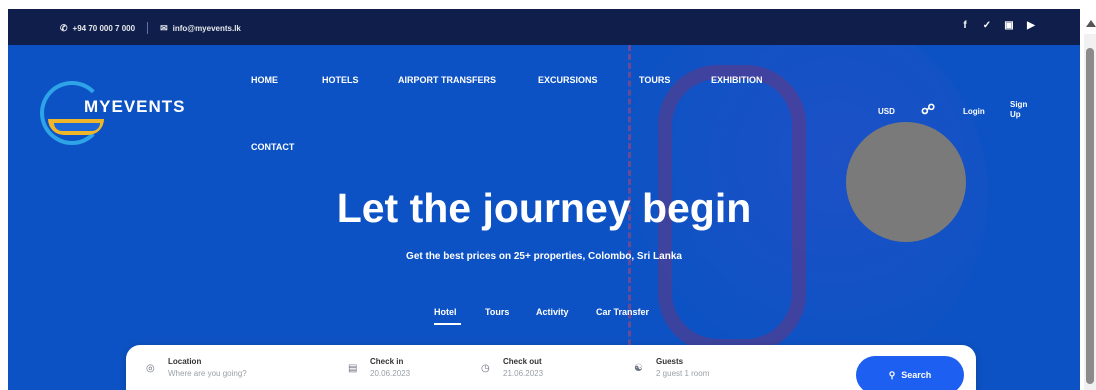 The image size is (1096, 390). What do you see at coordinates (77, 127) in the screenshot?
I see `logo-wave` at bounding box center [77, 127].